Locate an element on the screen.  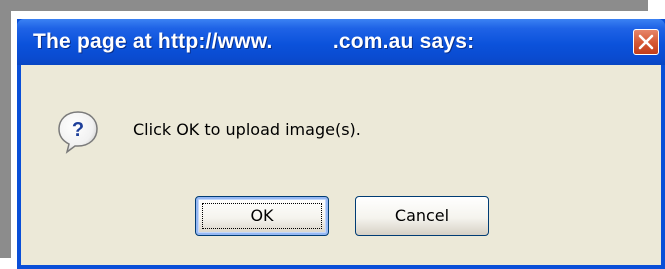
cancel-button-label: Cancel is located at coordinates (422, 215).